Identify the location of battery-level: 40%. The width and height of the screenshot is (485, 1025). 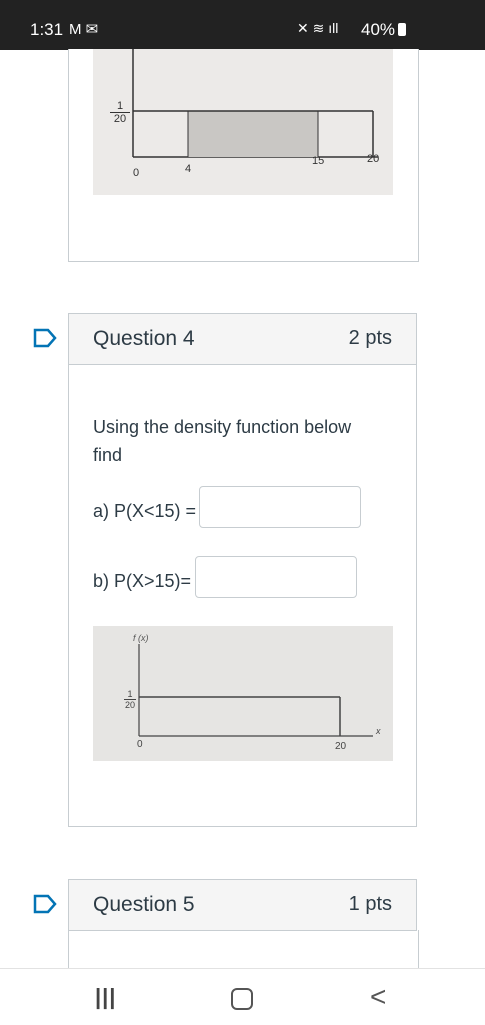
(384, 30).